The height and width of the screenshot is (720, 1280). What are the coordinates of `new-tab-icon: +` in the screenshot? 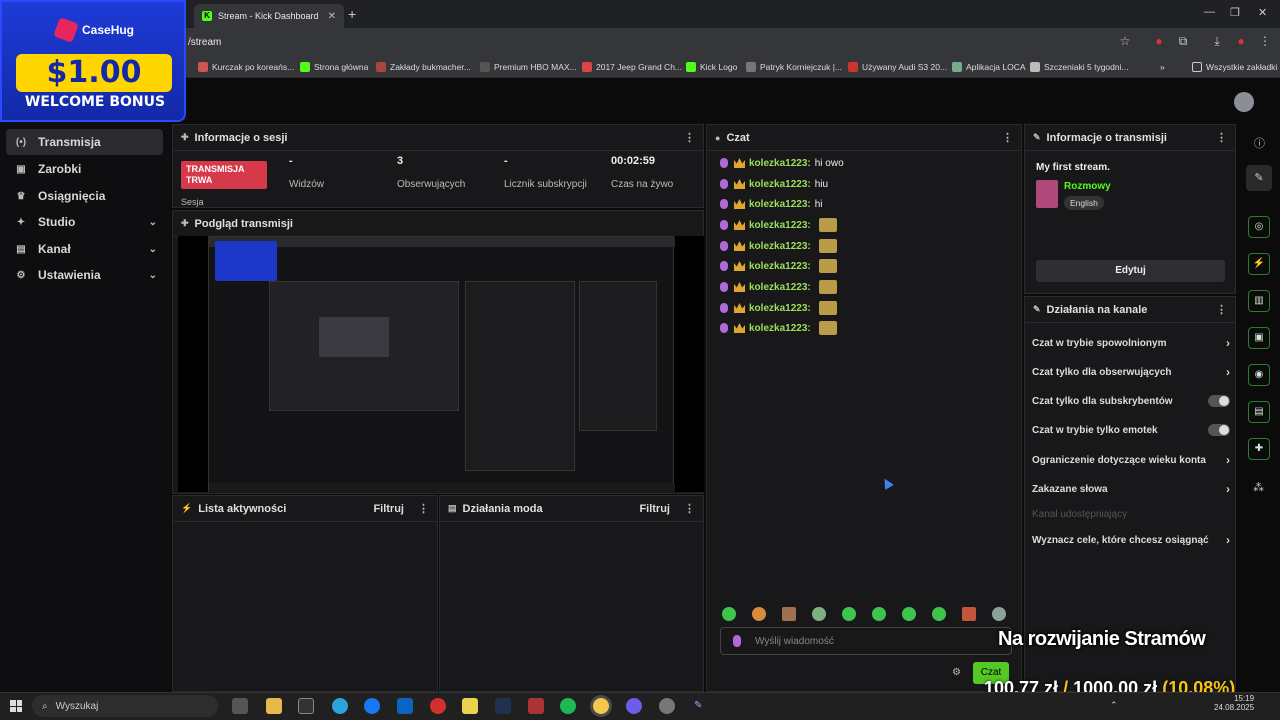 It's located at (352, 14).